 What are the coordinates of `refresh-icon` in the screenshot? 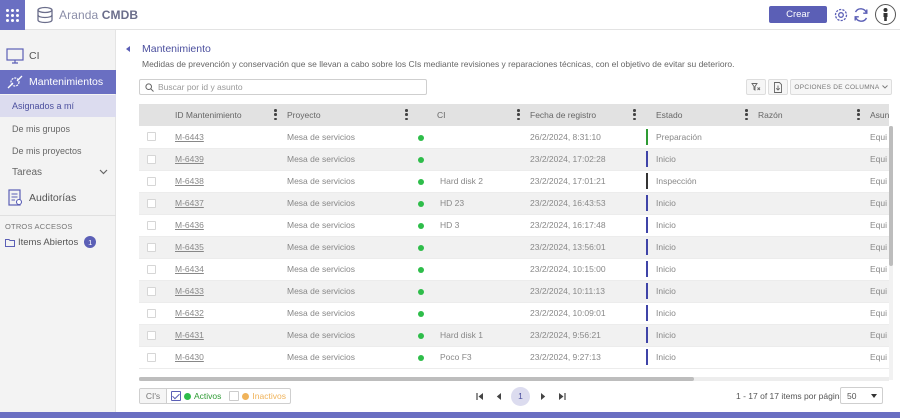 It's located at (861, 15).